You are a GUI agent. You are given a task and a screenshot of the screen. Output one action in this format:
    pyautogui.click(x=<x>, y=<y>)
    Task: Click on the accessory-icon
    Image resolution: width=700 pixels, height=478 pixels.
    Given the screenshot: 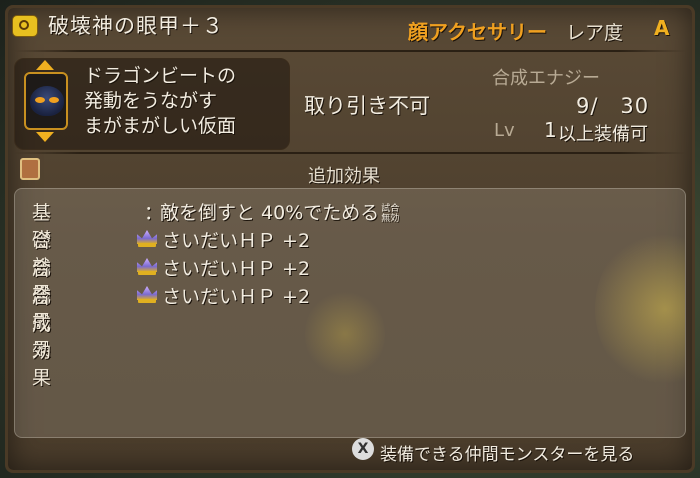 What is the action you would take?
    pyautogui.click(x=25, y=26)
    